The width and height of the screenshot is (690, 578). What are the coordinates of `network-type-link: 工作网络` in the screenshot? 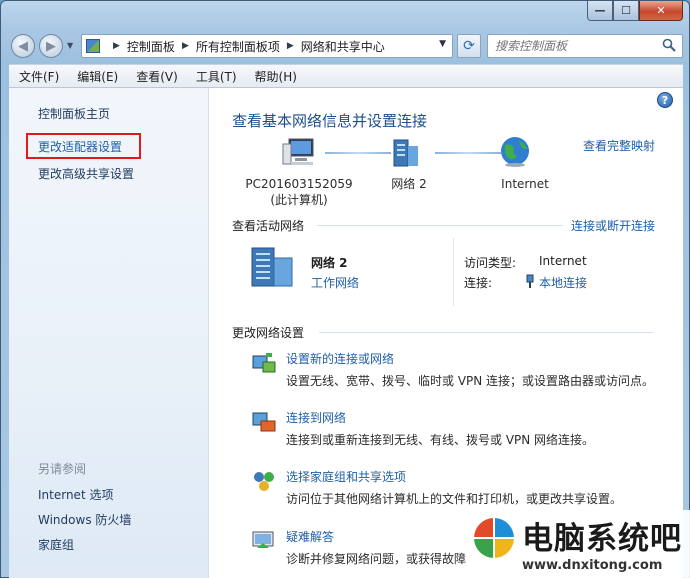 It's located at (335, 282).